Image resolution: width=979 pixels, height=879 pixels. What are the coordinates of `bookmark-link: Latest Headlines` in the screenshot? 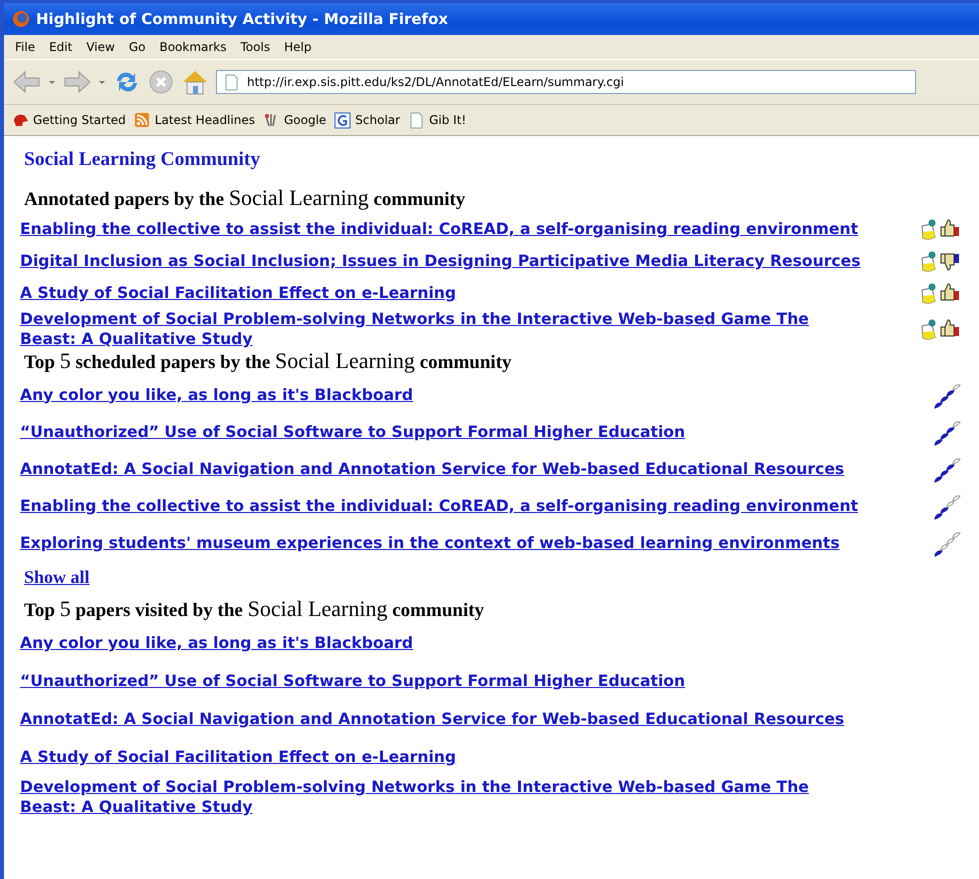 It's located at (204, 120).